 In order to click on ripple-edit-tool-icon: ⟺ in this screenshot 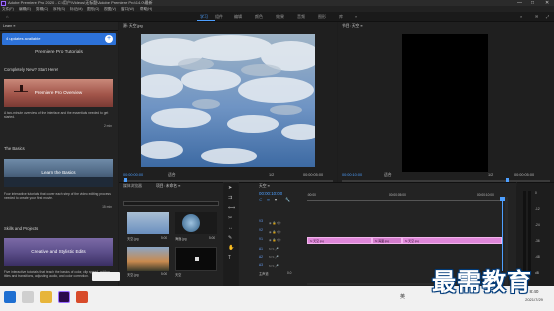, I will do `click(231, 208)`.